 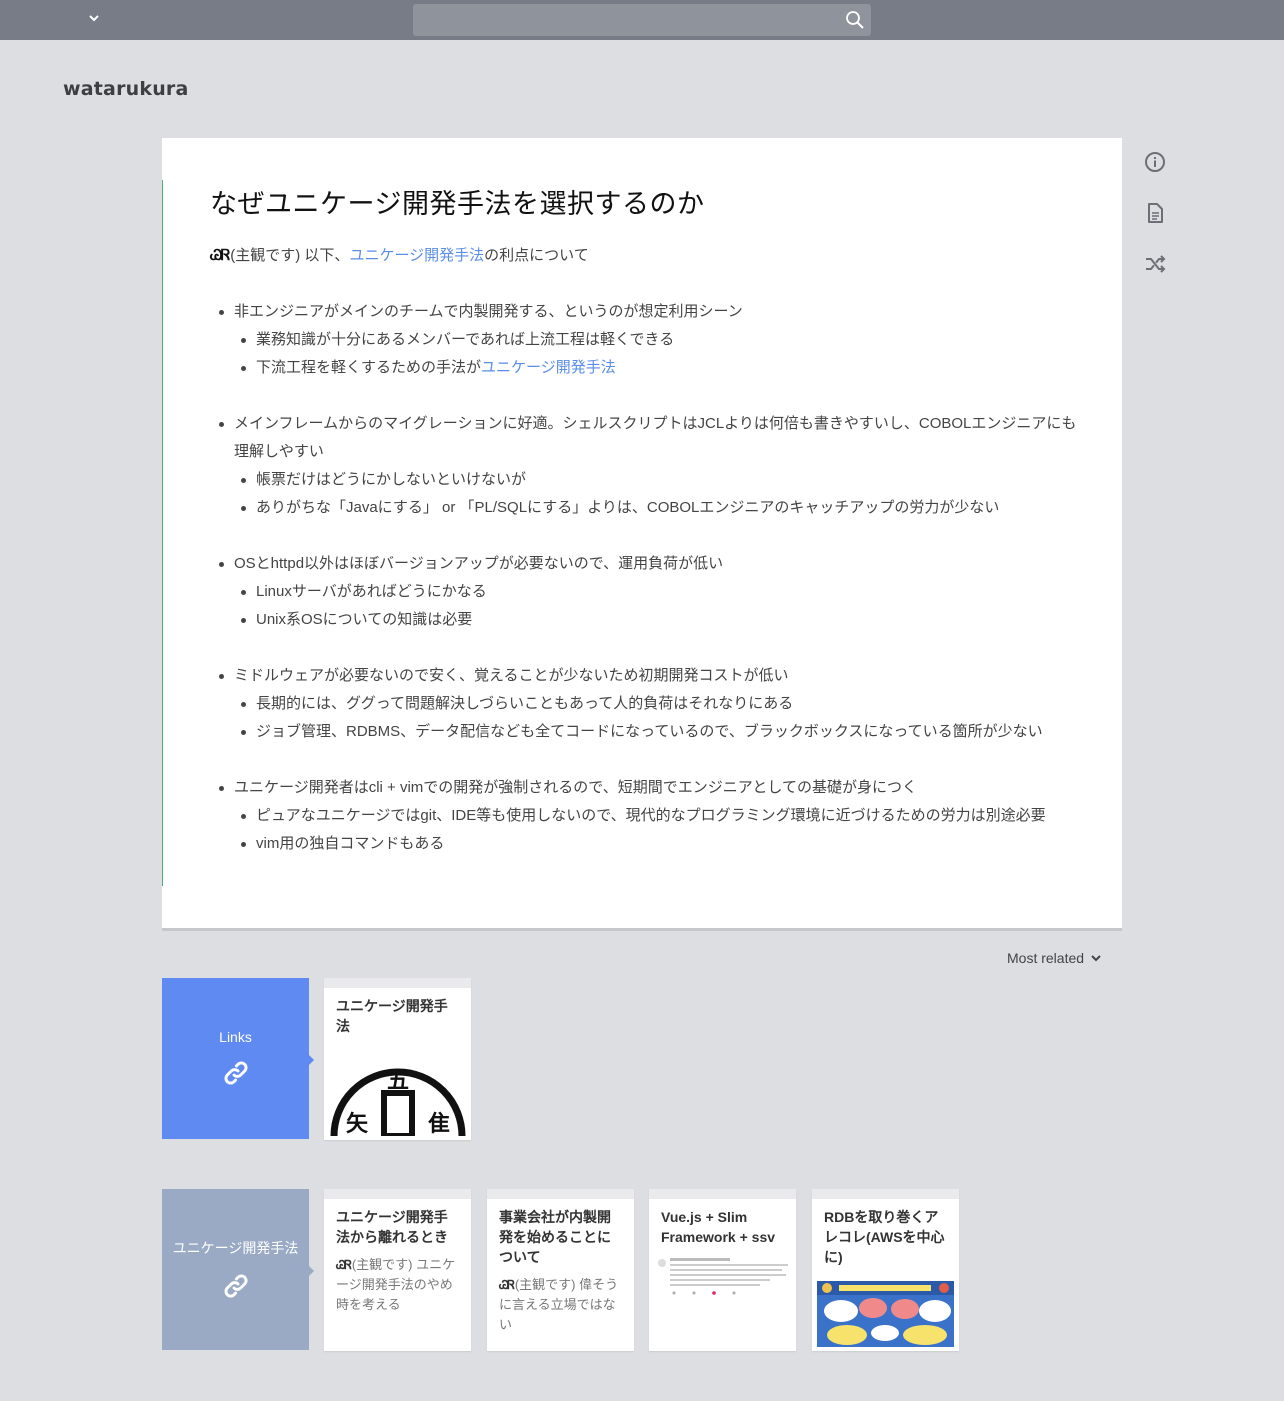 I want to click on svg-text: 五, so click(x=398, y=1081).